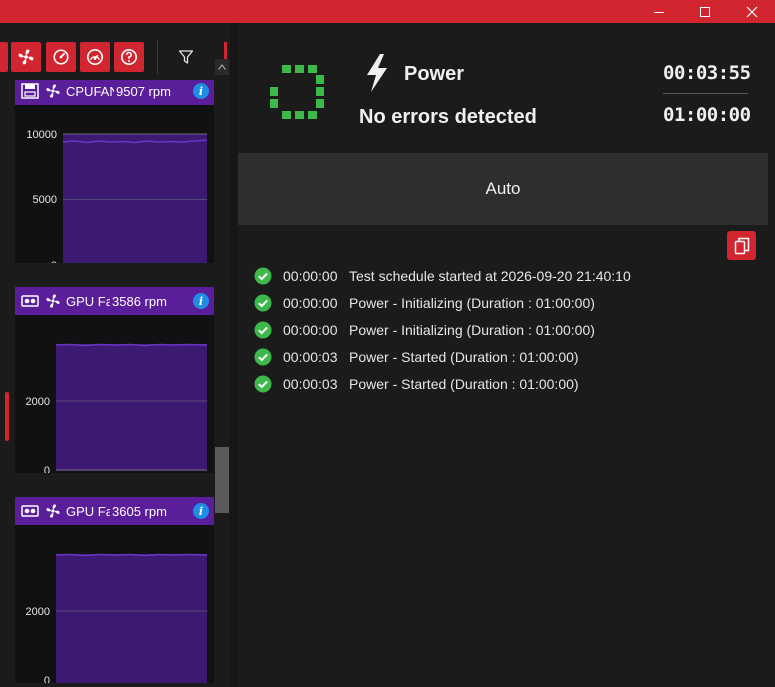 Image resolution: width=775 pixels, height=687 pixels. I want to click on tick-label: 5000, so click(45, 200).